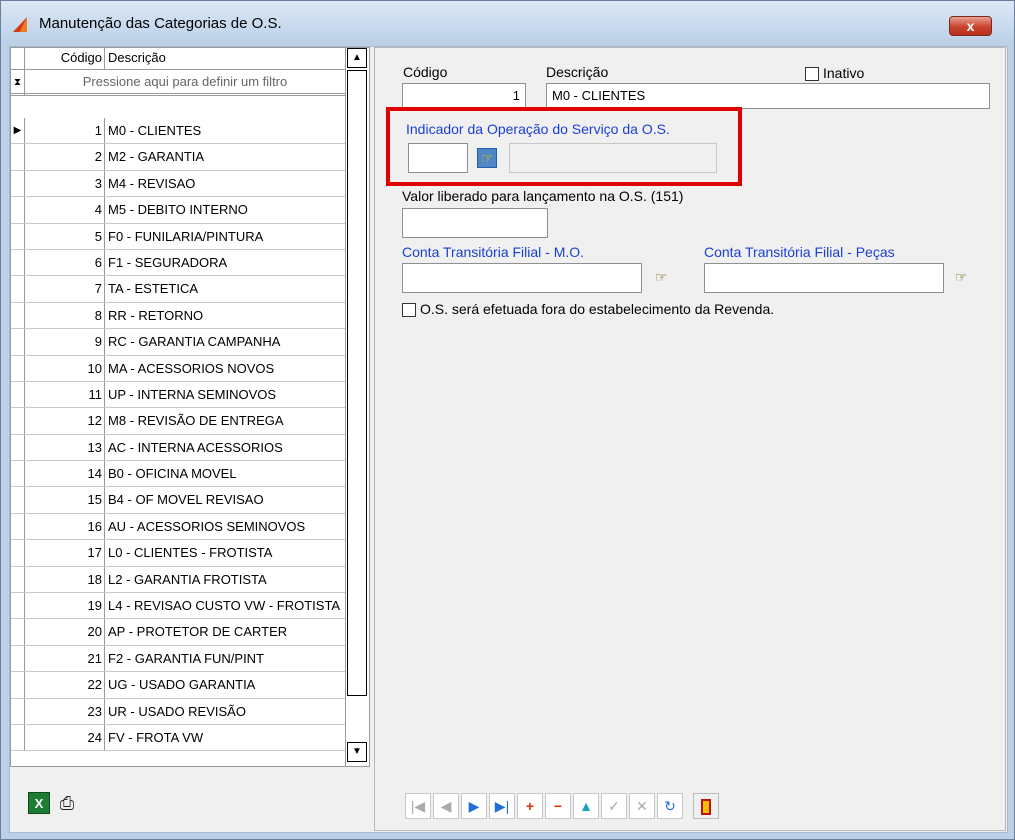 The height and width of the screenshot is (840, 1015). Describe the element at coordinates (65, 59) in the screenshot. I see `column-header-codigo: Código` at that location.